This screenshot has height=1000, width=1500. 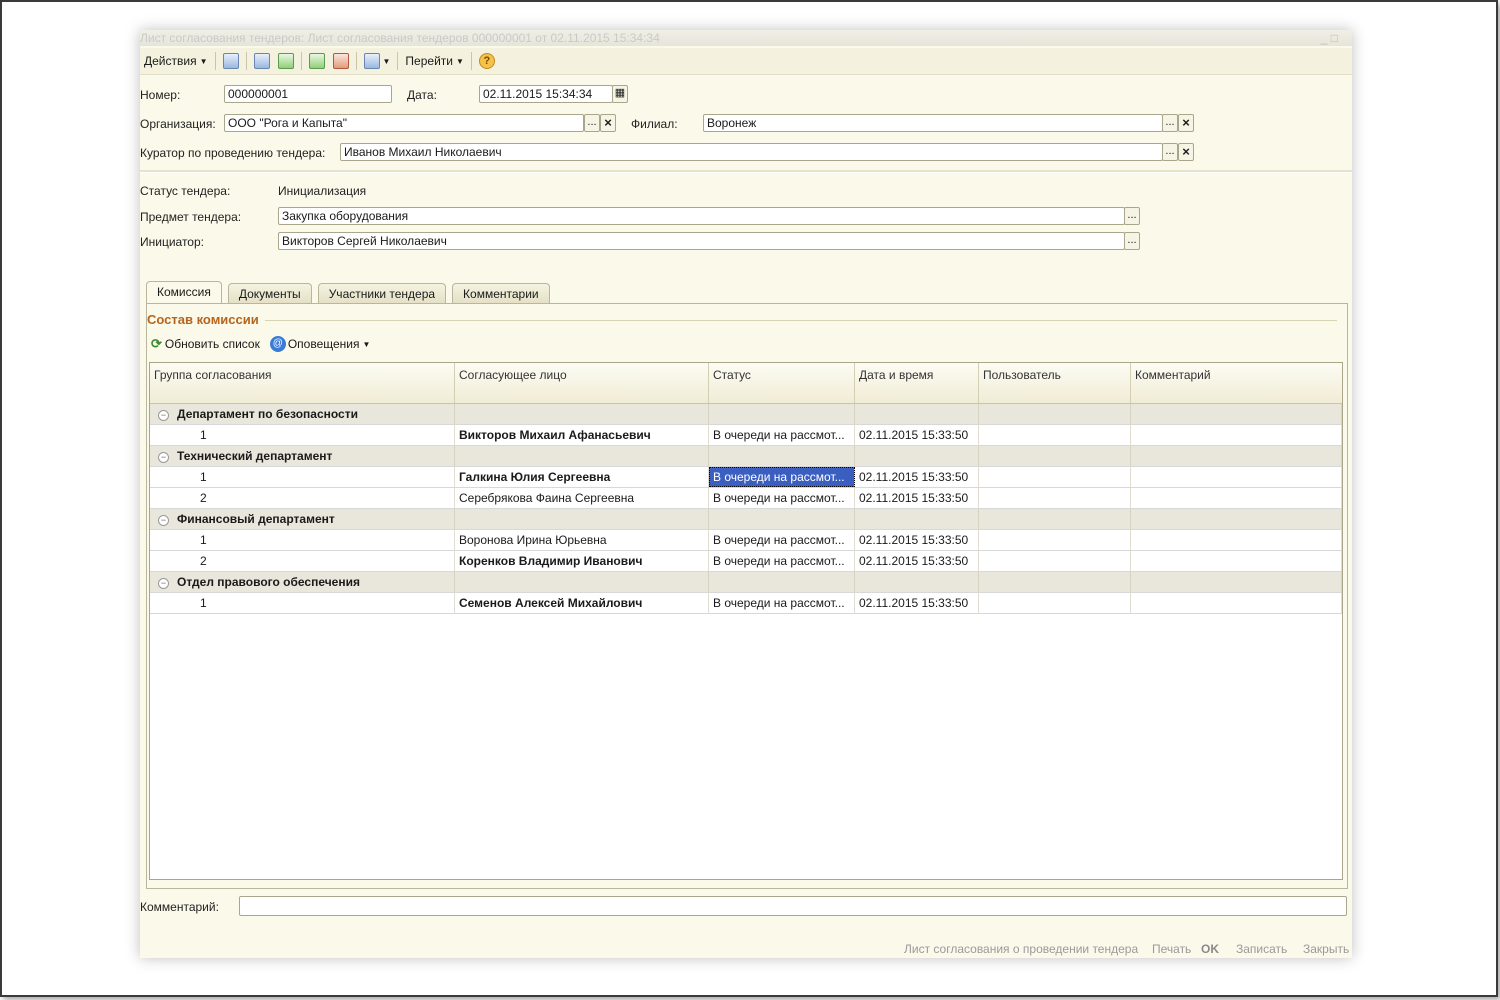 What do you see at coordinates (1021, 949) in the screenshot?
I see `print-form-link: Лист согласования о проведении тендера` at bounding box center [1021, 949].